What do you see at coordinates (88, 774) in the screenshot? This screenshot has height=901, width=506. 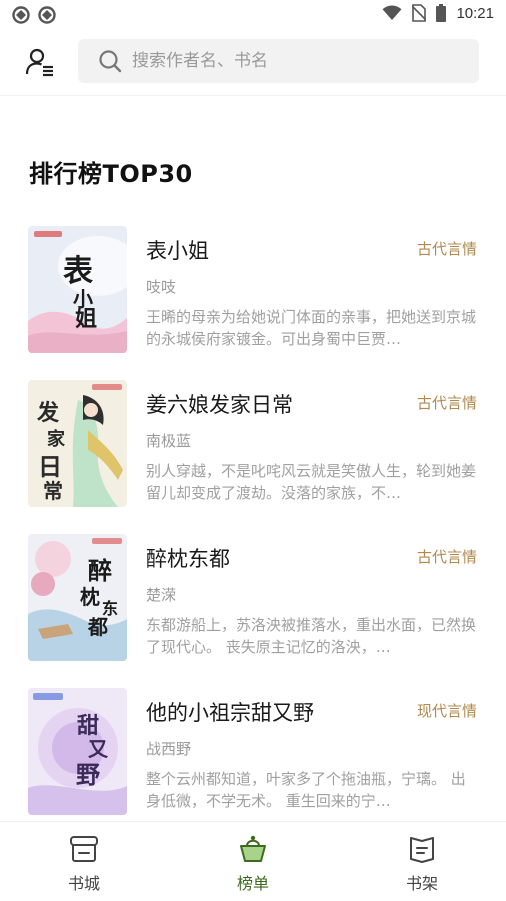 I see `svg-text: 野` at bounding box center [88, 774].